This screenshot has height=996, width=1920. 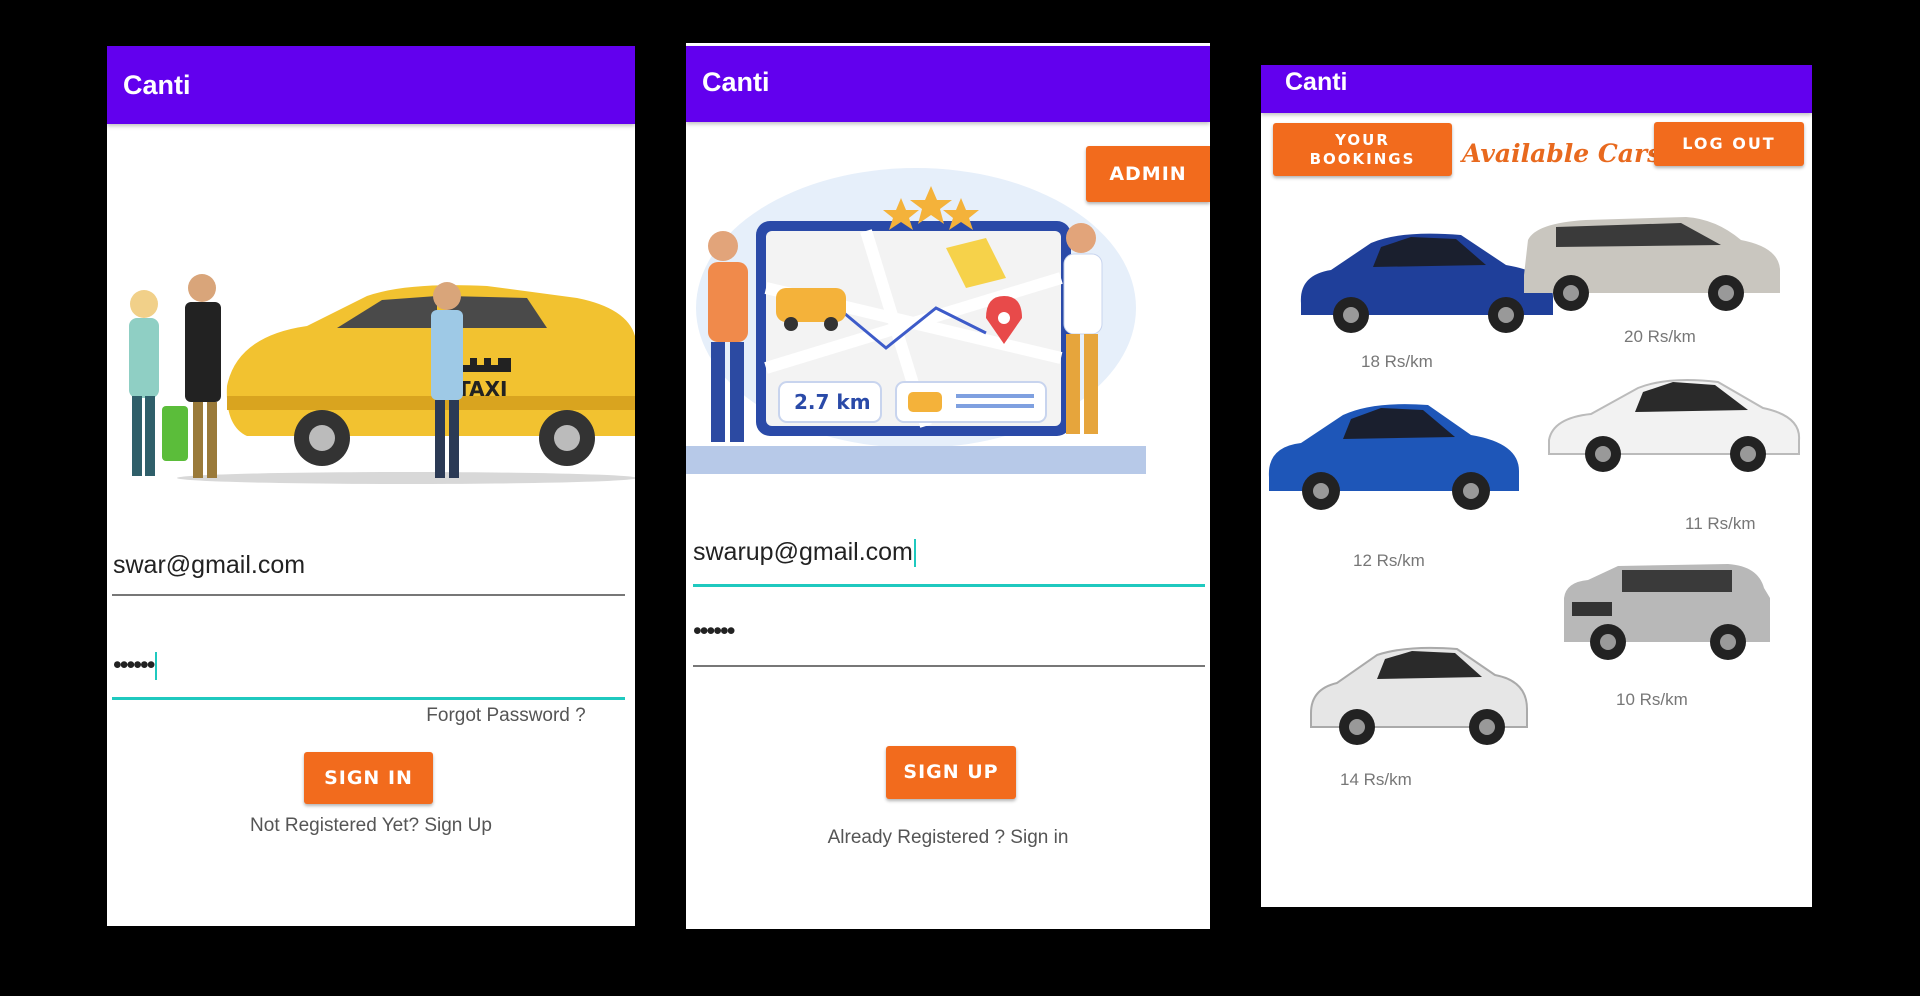 What do you see at coordinates (951, 772) in the screenshot?
I see `sign-up-button: SIGN UP` at bounding box center [951, 772].